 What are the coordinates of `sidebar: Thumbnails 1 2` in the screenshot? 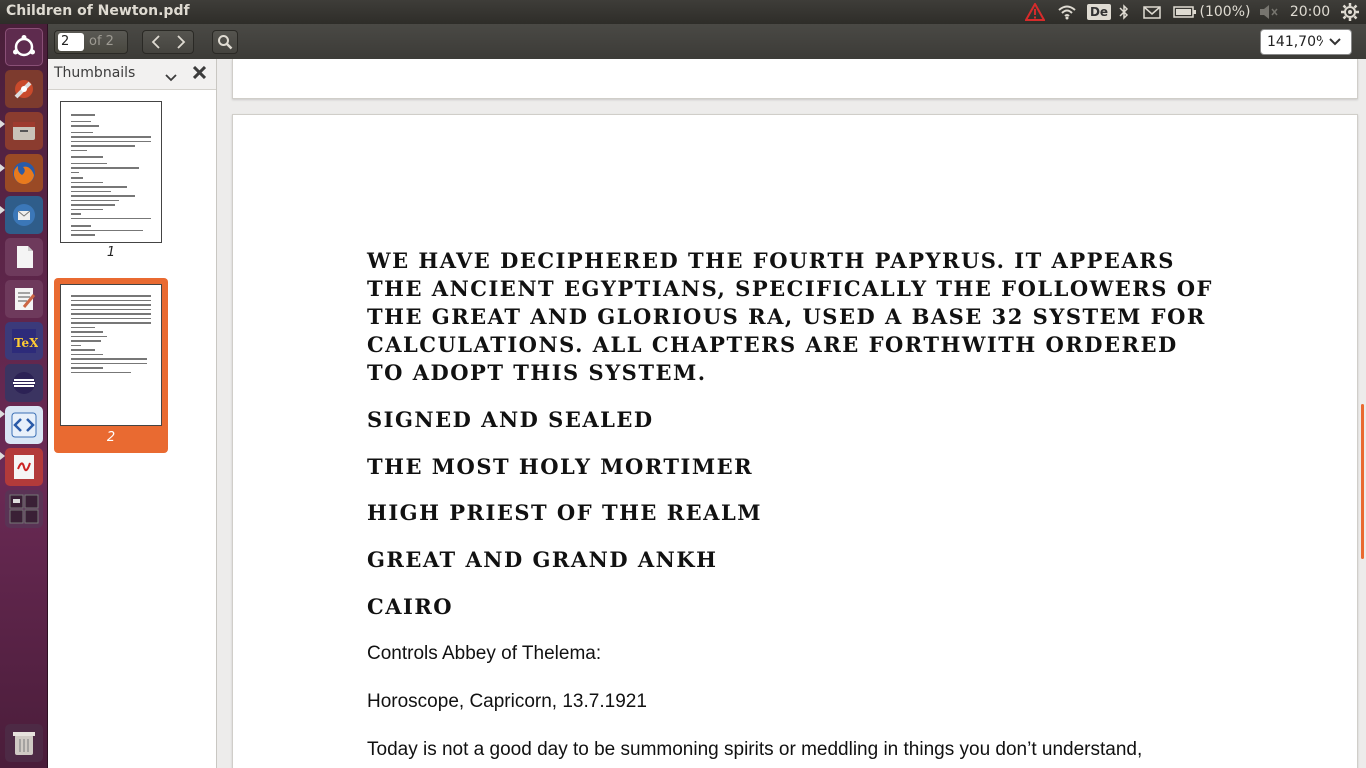 It's located at (132, 413).